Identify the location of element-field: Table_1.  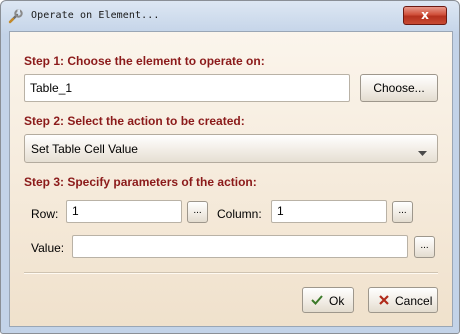
(187, 88).